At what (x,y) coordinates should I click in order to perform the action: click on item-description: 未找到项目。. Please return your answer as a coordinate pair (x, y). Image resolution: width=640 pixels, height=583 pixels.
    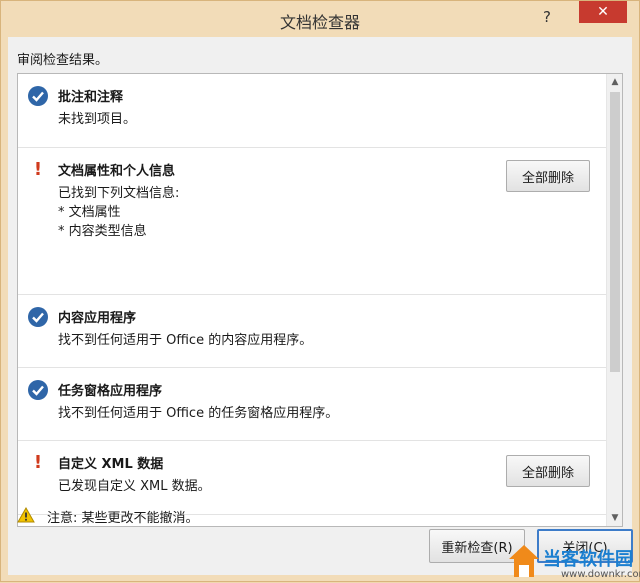
    Looking at the image, I should click on (97, 119).